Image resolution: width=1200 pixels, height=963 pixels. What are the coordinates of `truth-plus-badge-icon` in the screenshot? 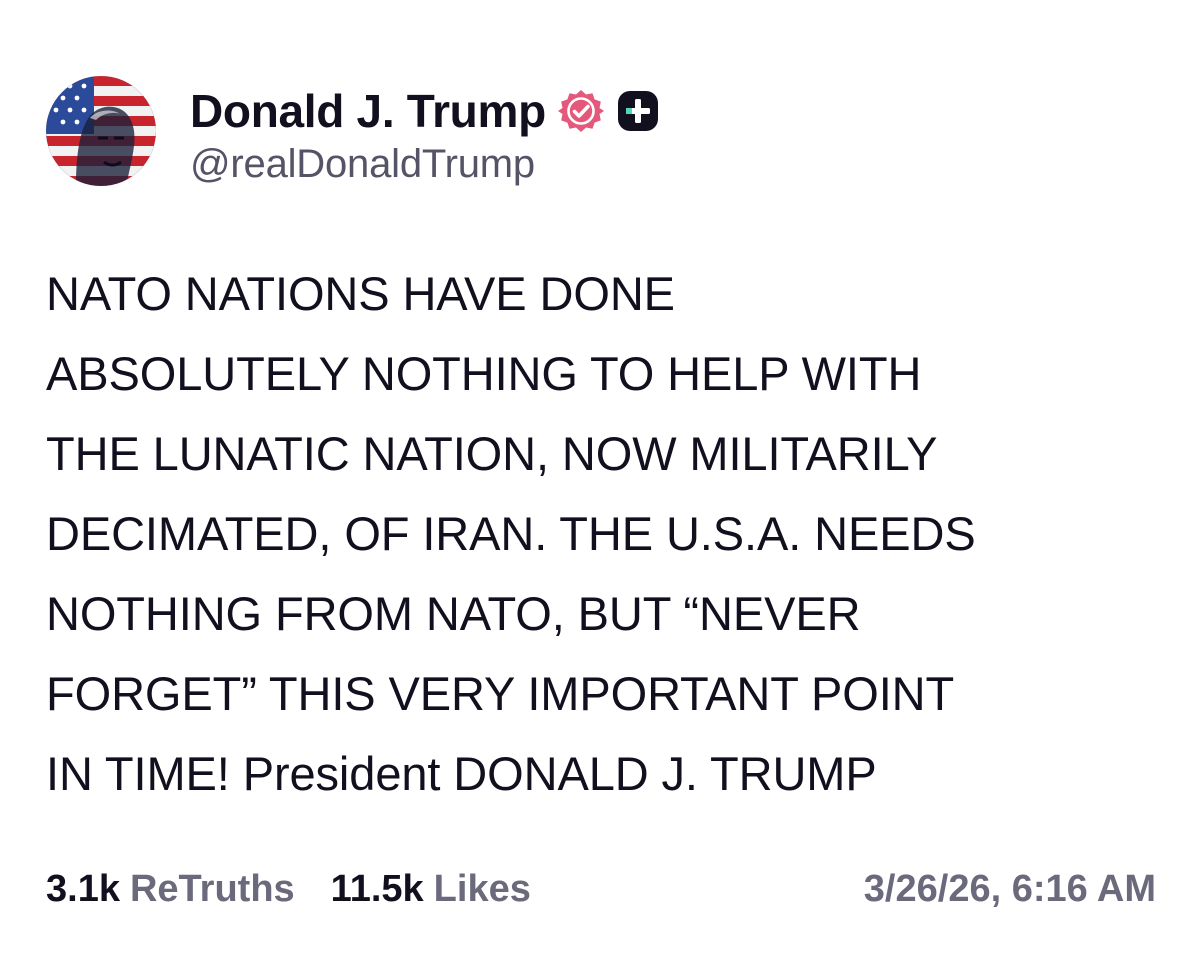 It's located at (638, 111).